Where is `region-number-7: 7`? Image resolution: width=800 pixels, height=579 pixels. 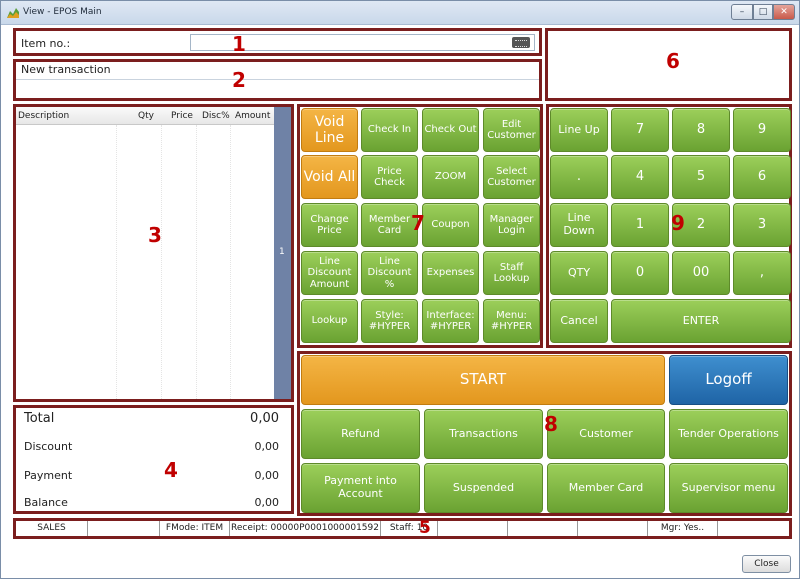
region-number-7: 7 is located at coordinates (418, 223).